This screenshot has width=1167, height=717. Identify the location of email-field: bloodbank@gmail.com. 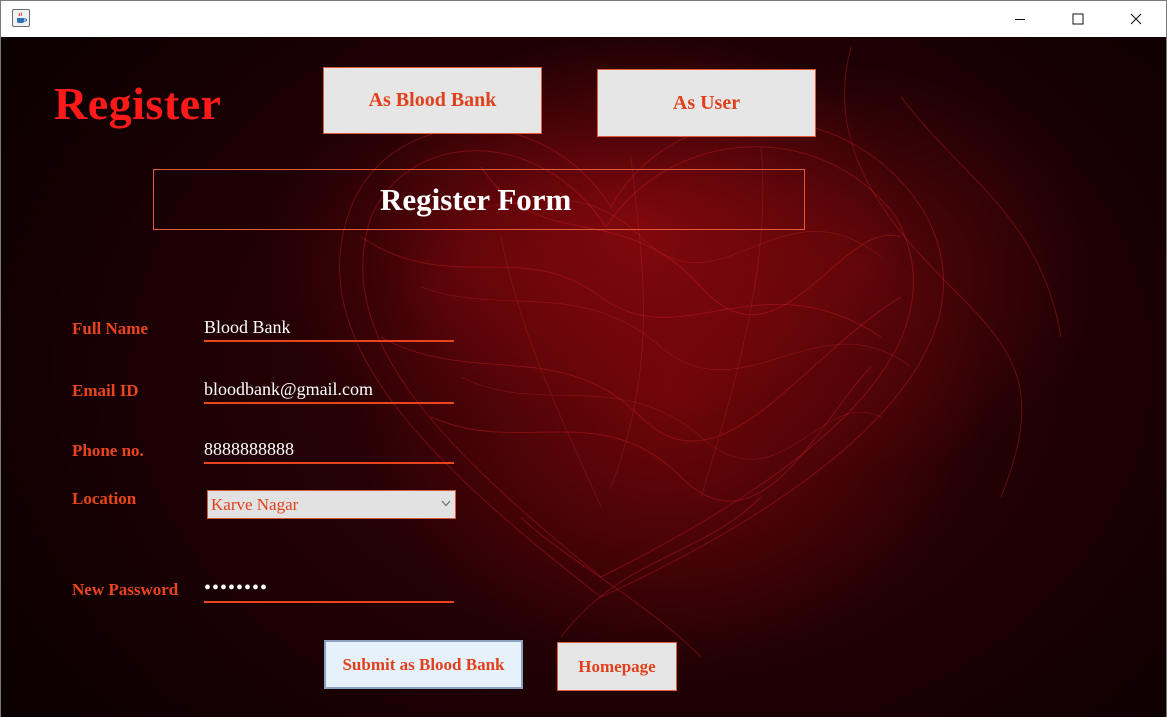
(329, 391).